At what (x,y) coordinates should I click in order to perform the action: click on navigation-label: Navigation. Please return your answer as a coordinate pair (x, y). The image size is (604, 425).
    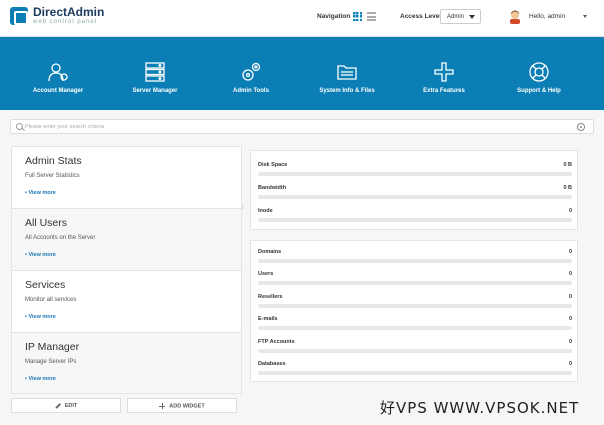
    Looking at the image, I should click on (334, 16).